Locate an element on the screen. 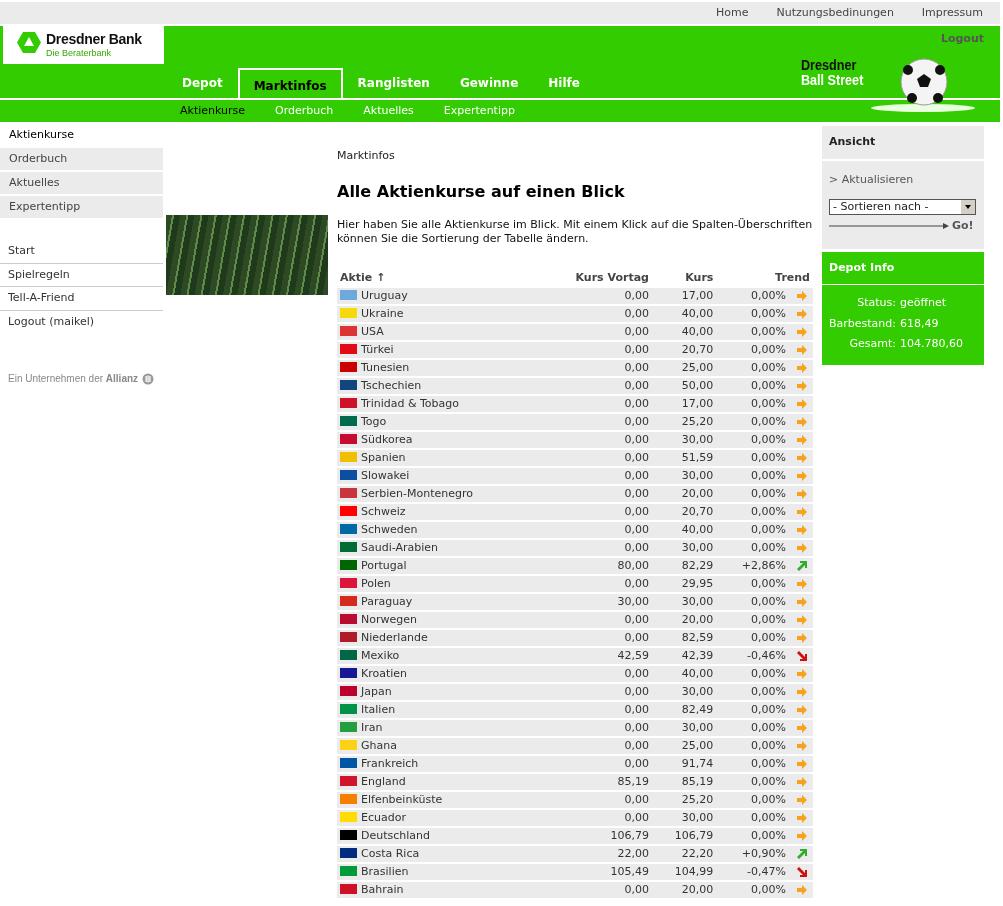 This screenshot has width=1003, height=906. table-cell: 22,20 is located at coordinates (684, 854).